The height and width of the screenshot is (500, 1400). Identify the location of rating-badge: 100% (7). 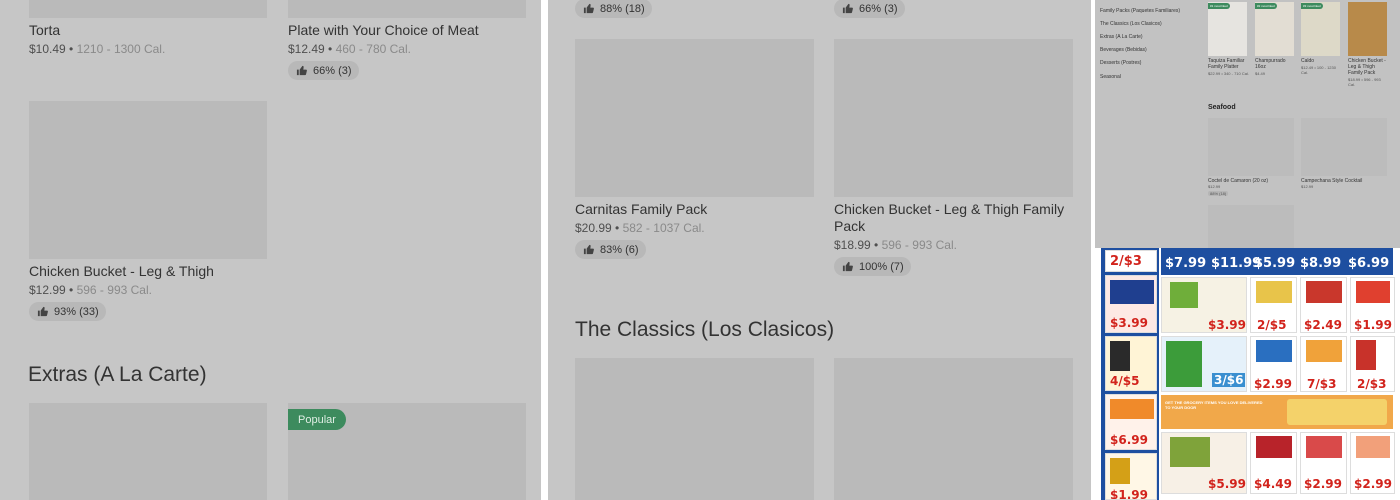
(872, 266).